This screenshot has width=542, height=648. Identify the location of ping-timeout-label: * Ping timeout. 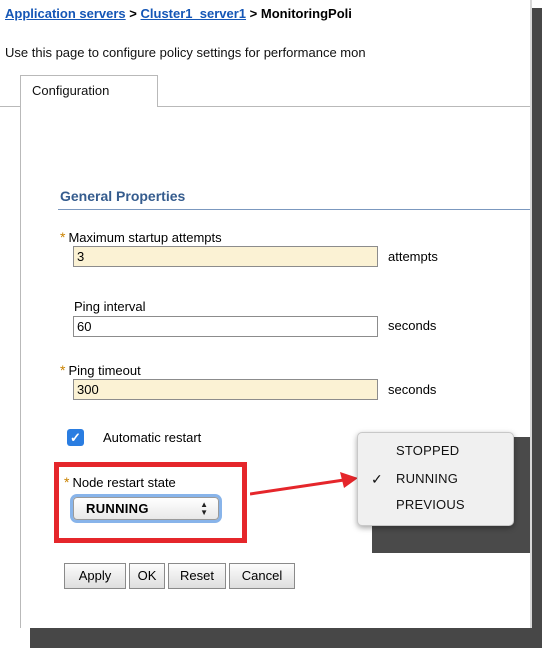
(100, 370).